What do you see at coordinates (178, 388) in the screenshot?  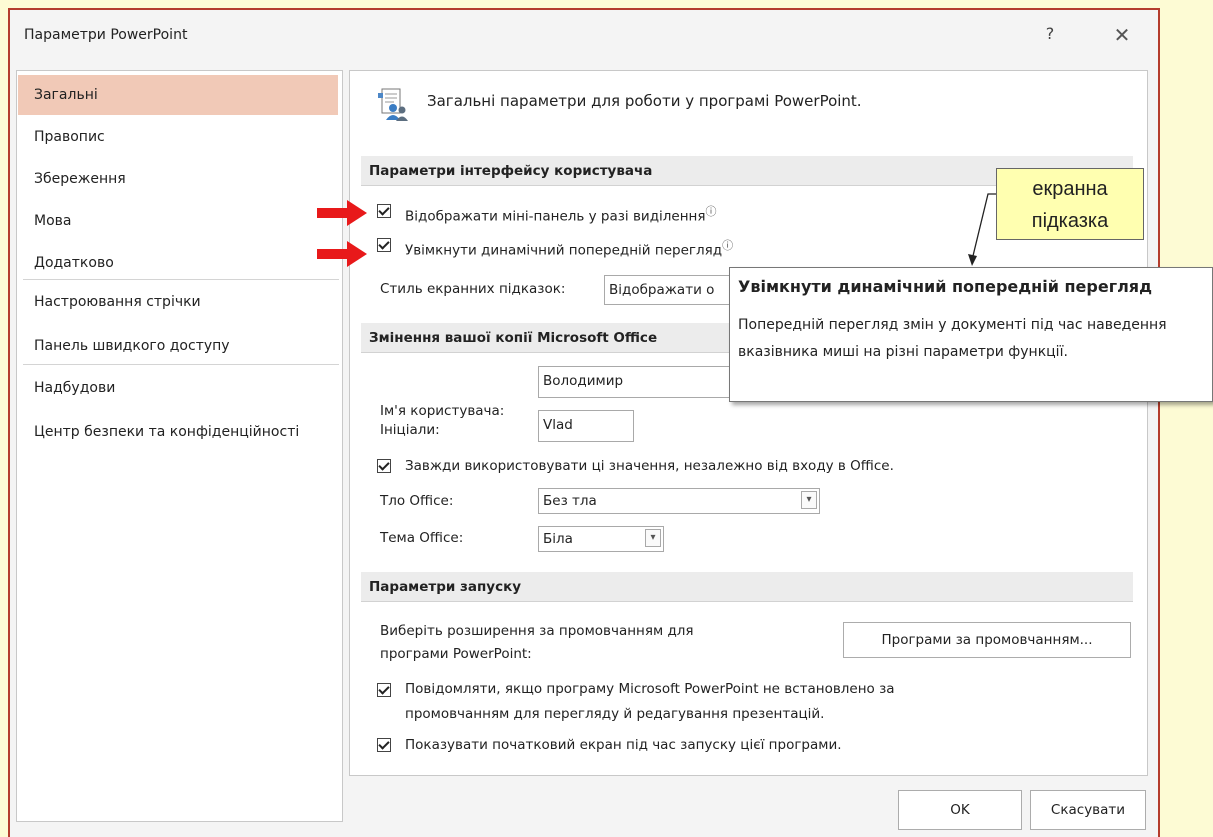 I see `sidebar-item-addins: Надбудови` at bounding box center [178, 388].